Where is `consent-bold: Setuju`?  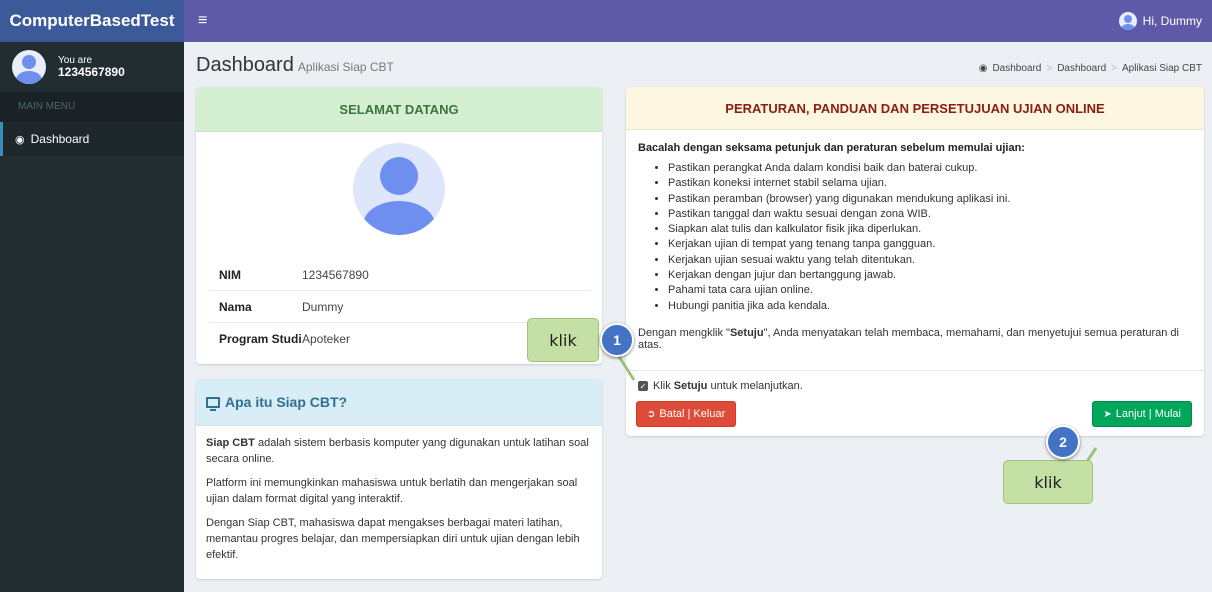 consent-bold: Setuju is located at coordinates (746, 332).